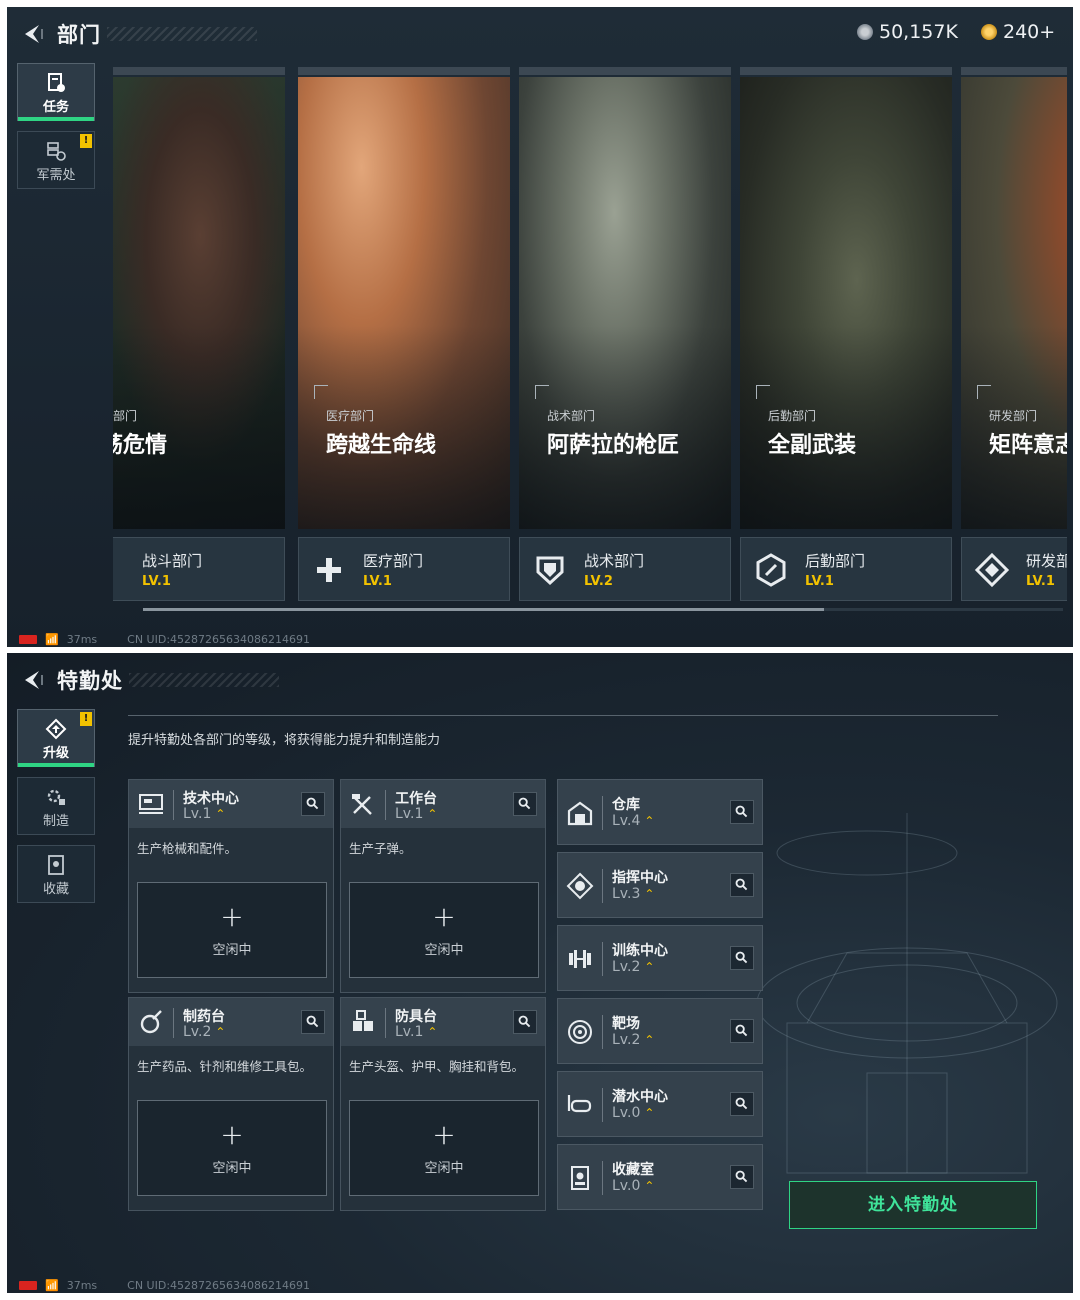  I want to click on department-name: 战斗部门, so click(172, 561).